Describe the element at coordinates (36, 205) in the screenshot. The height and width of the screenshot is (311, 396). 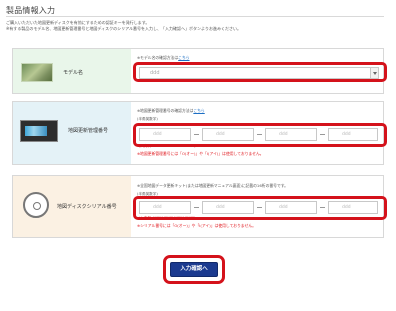
I see `disc-icon` at that location.